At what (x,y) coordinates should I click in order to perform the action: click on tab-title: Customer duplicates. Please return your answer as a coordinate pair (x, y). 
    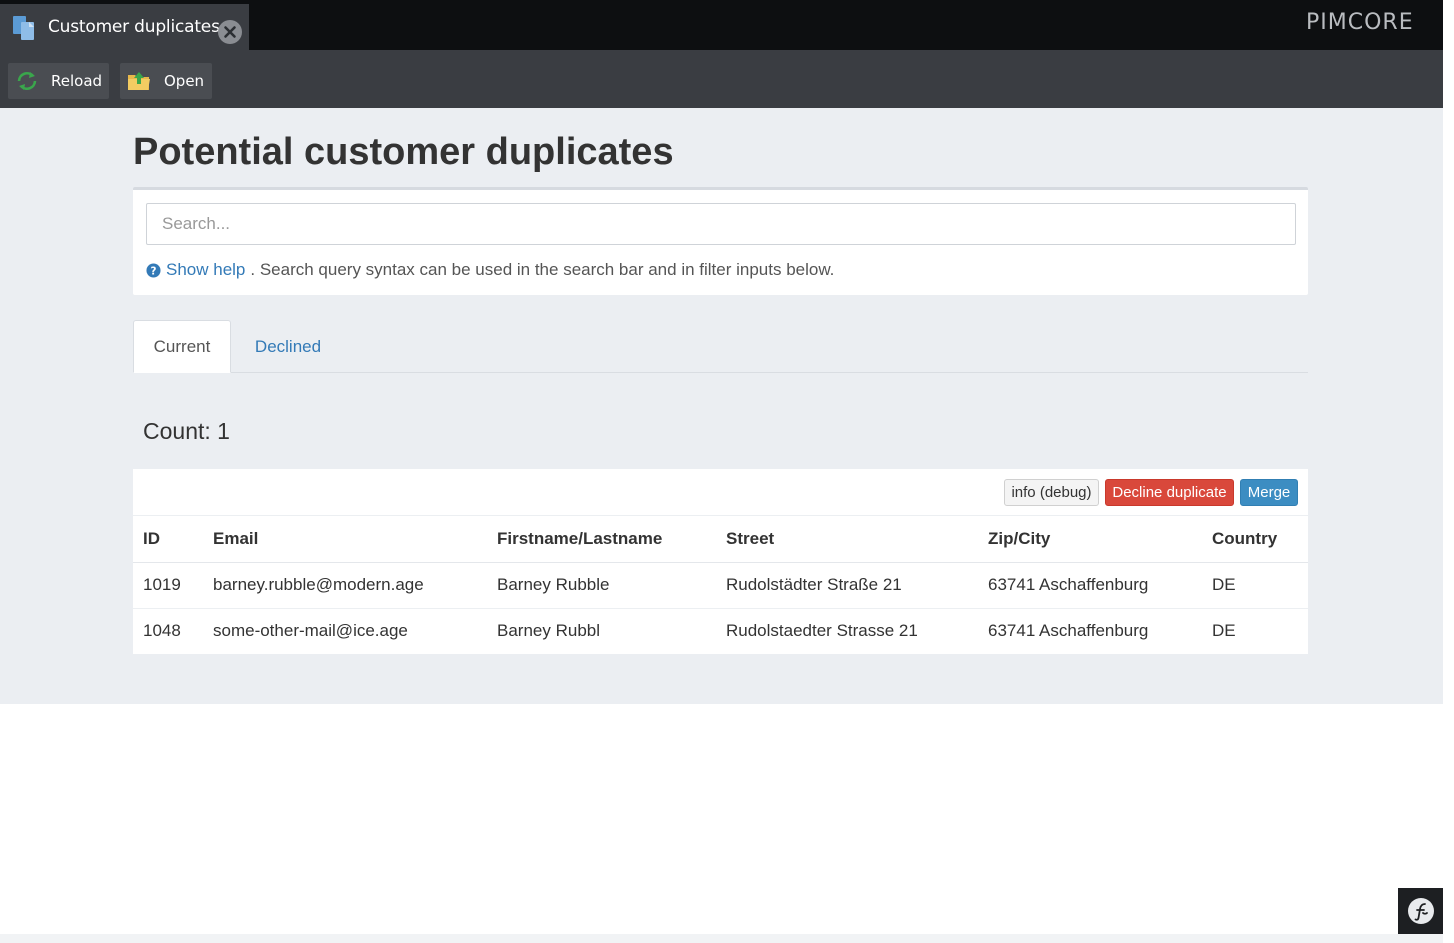
    Looking at the image, I should click on (134, 27).